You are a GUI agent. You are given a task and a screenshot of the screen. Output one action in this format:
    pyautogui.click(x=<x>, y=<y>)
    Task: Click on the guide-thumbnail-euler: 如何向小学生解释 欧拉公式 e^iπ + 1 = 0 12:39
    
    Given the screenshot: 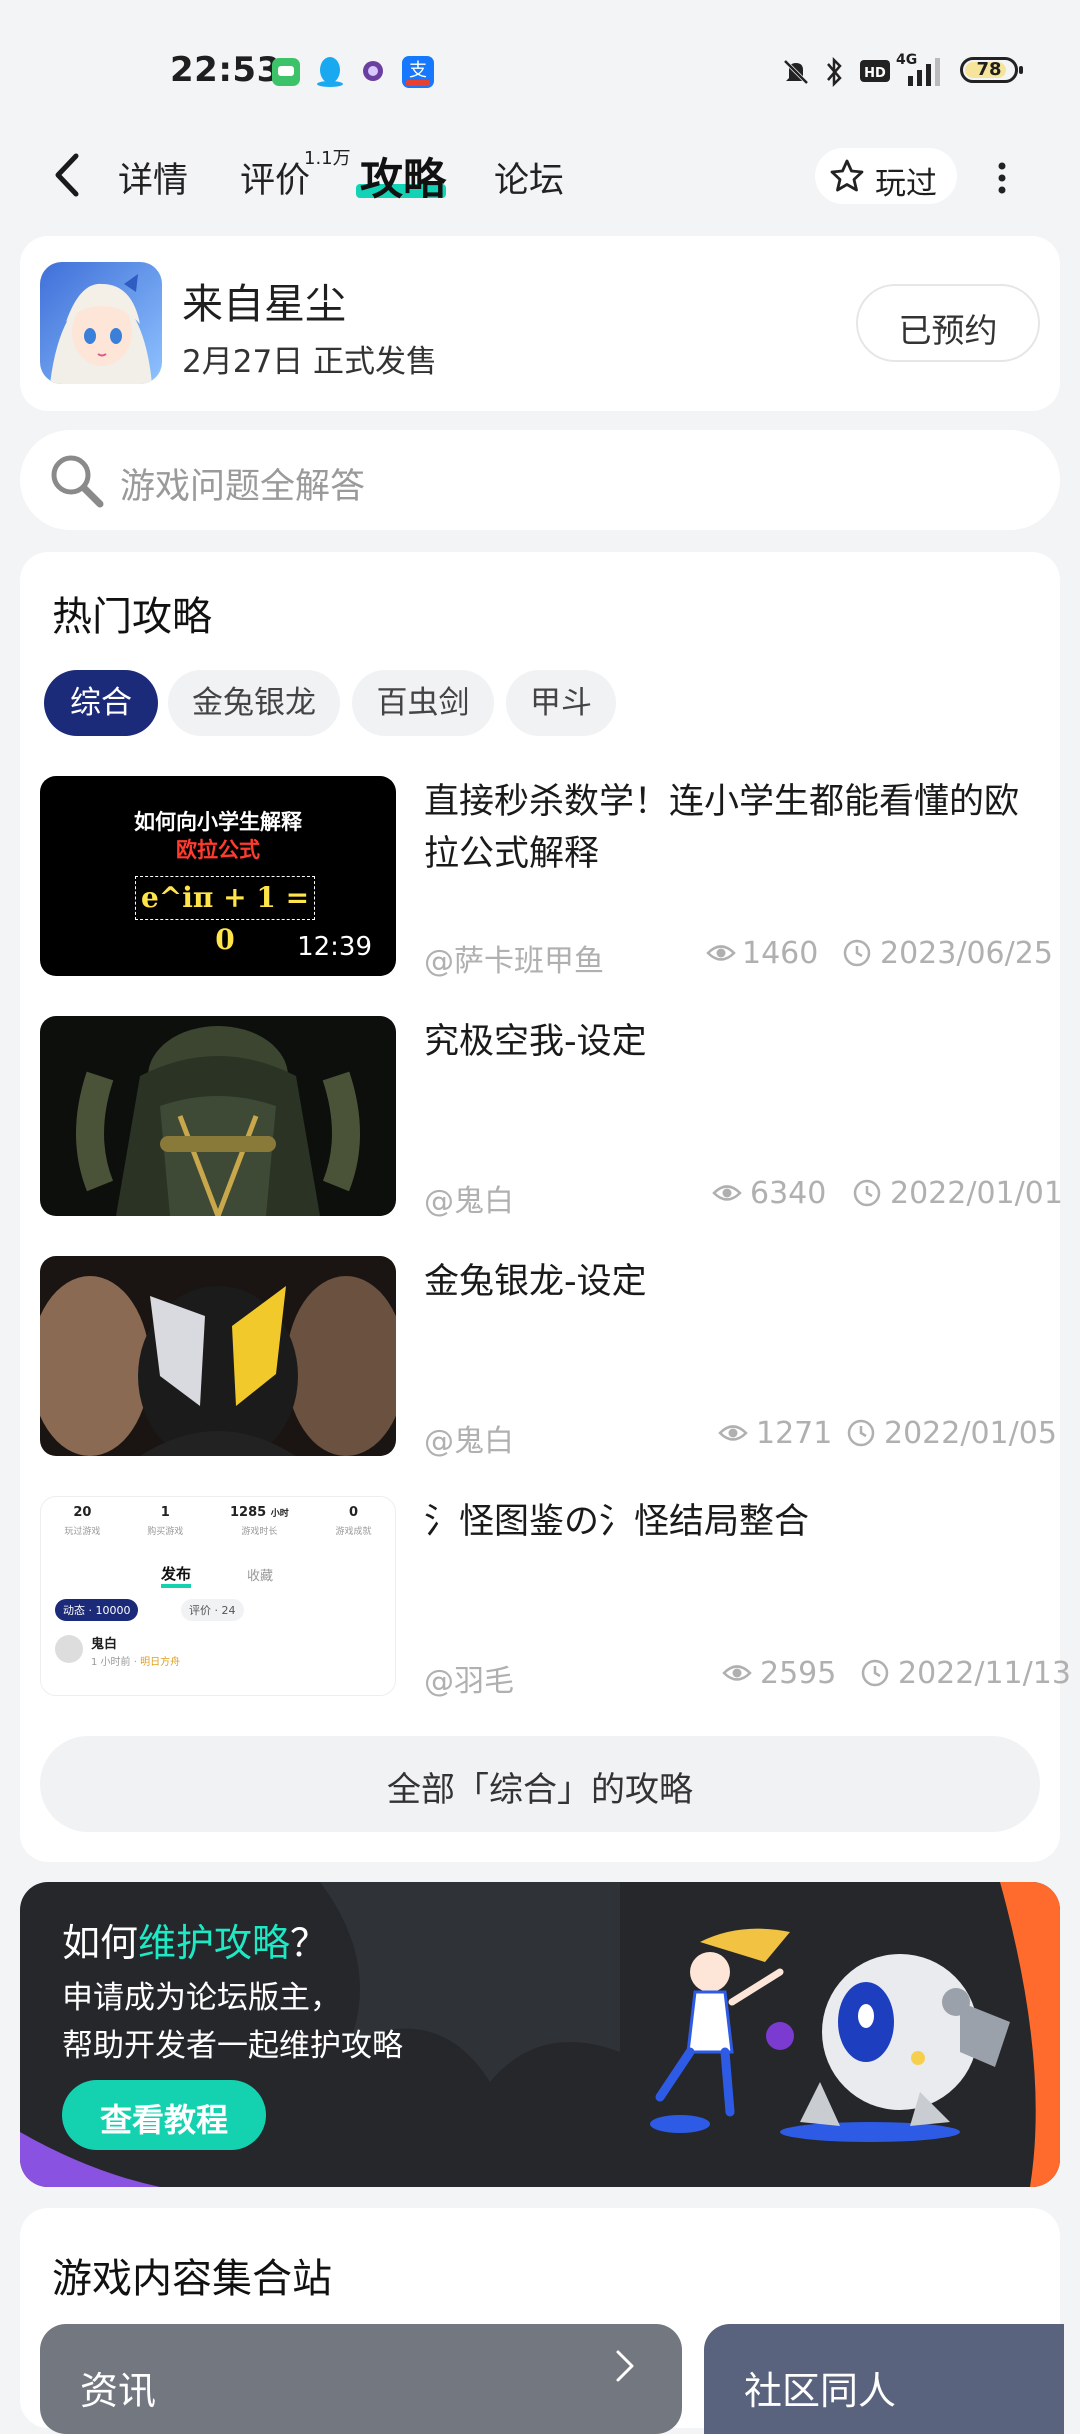 What is the action you would take?
    pyautogui.click(x=218, y=876)
    